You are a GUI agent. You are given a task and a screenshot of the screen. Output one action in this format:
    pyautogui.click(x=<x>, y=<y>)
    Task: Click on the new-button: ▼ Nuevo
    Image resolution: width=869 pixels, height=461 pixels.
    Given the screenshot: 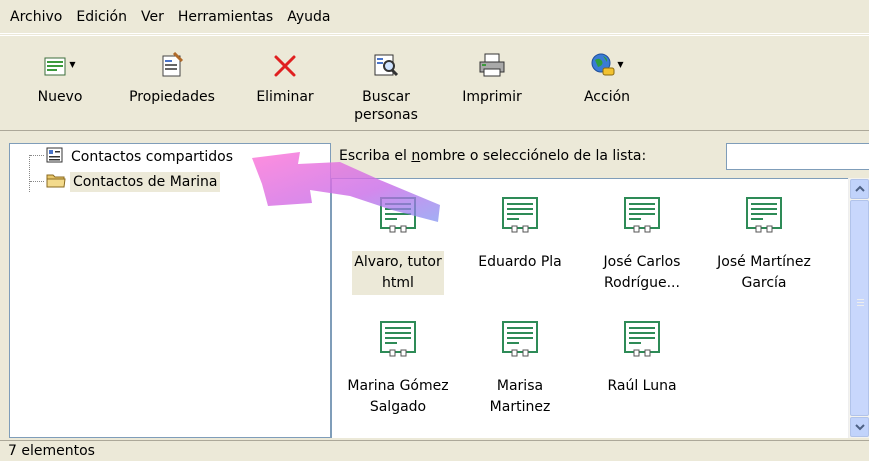 What is the action you would take?
    pyautogui.click(x=60, y=76)
    